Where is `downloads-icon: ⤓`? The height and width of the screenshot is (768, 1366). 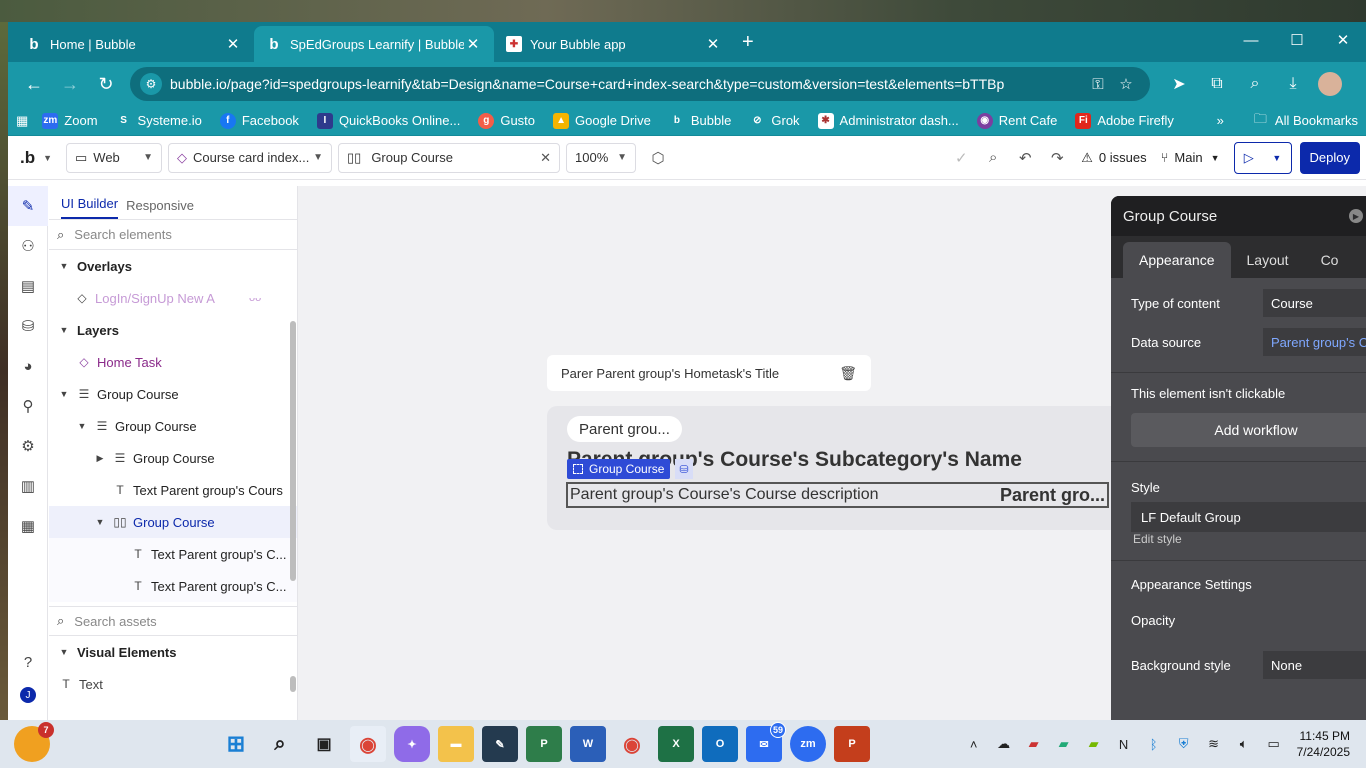 downloads-icon: ⤓ is located at coordinates (1293, 84).